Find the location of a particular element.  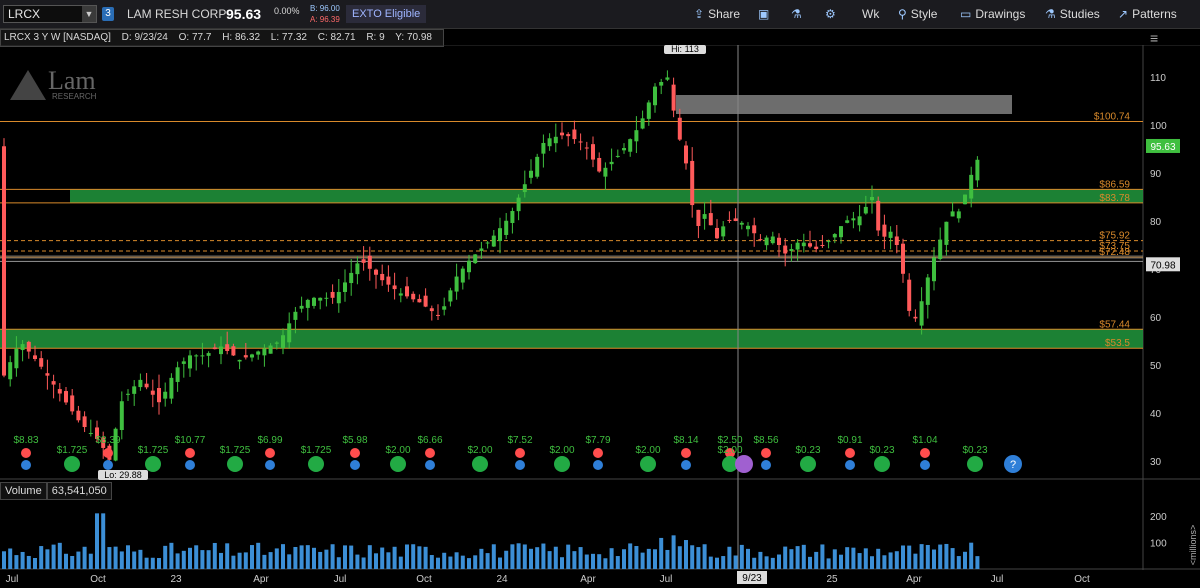

exto-badge: EXTO Eligible is located at coordinates (386, 14).